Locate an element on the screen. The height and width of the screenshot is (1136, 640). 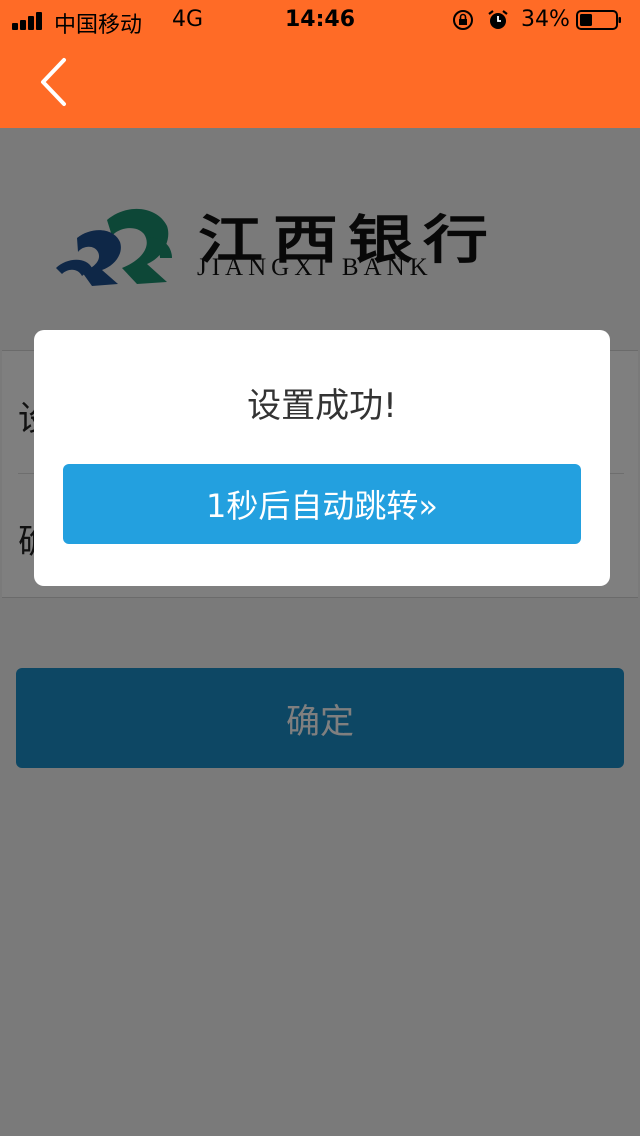
battery-percentage: 34% is located at coordinates (545, 19).